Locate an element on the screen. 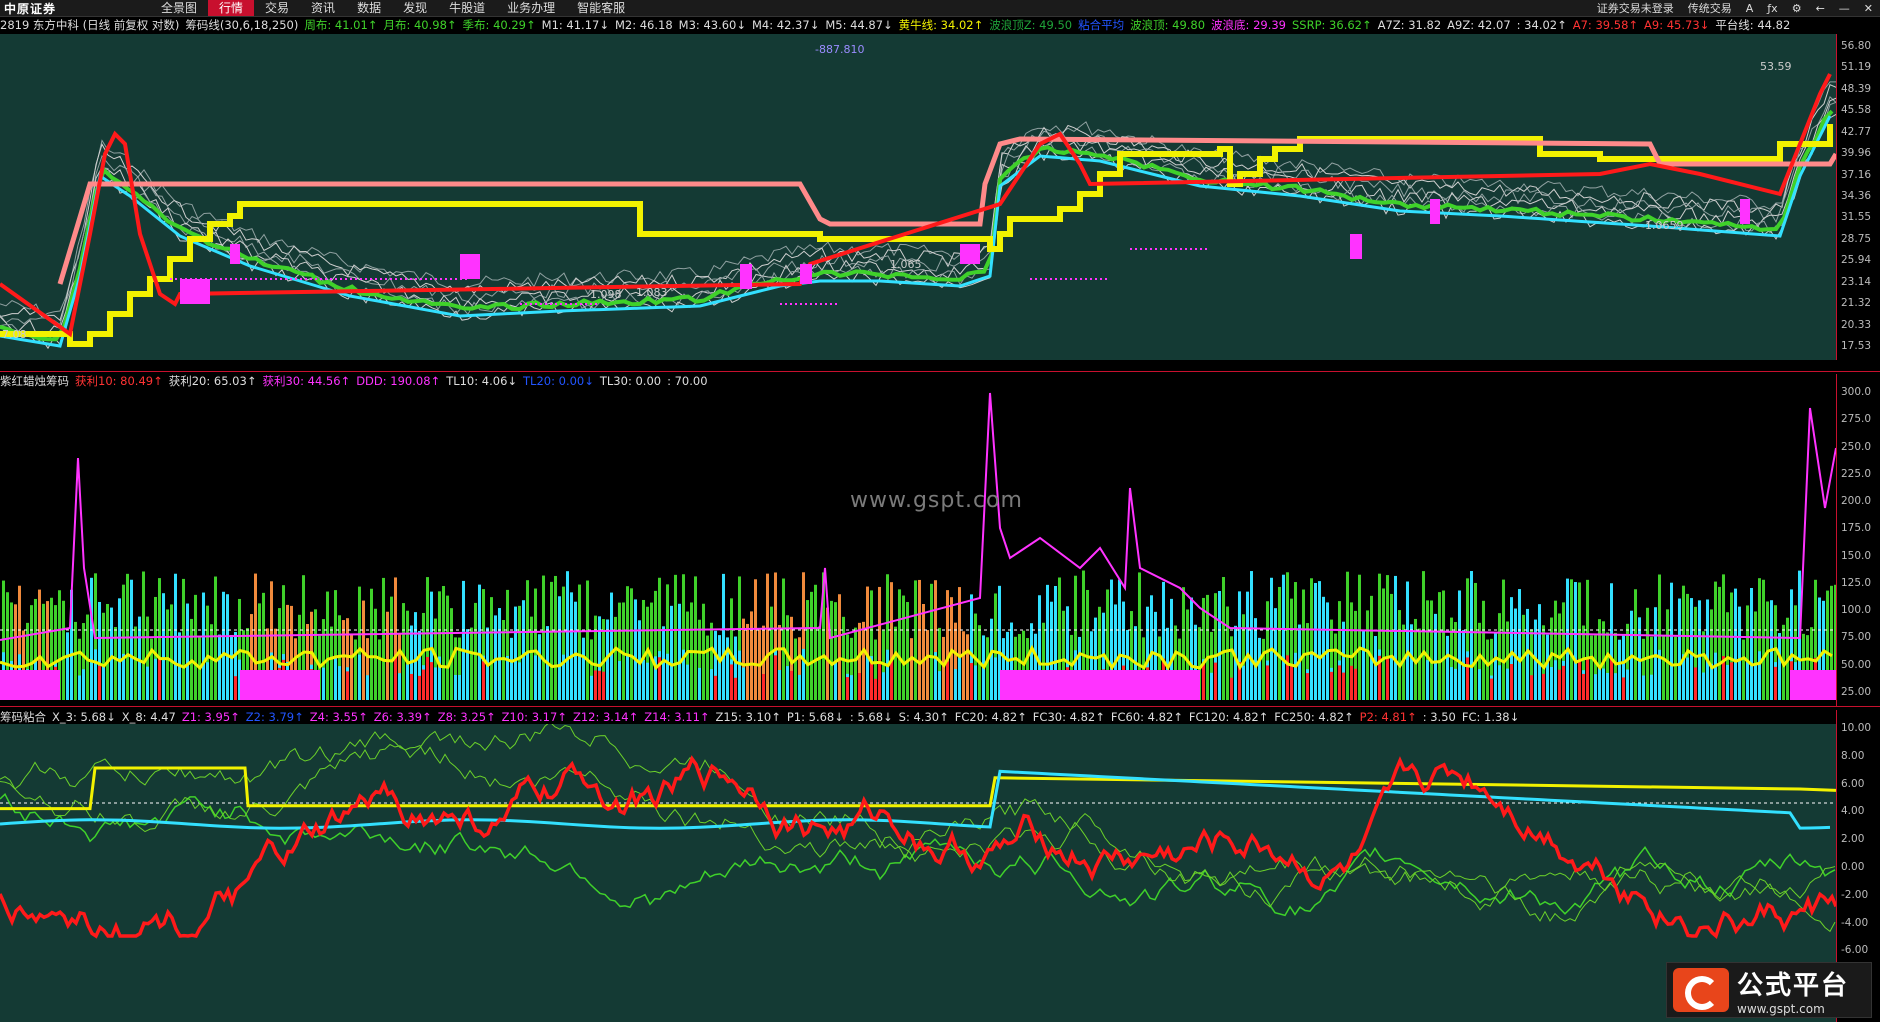 The image size is (1880, 1022). axis-tick-label: 250.0 is located at coordinates (1856, 446).